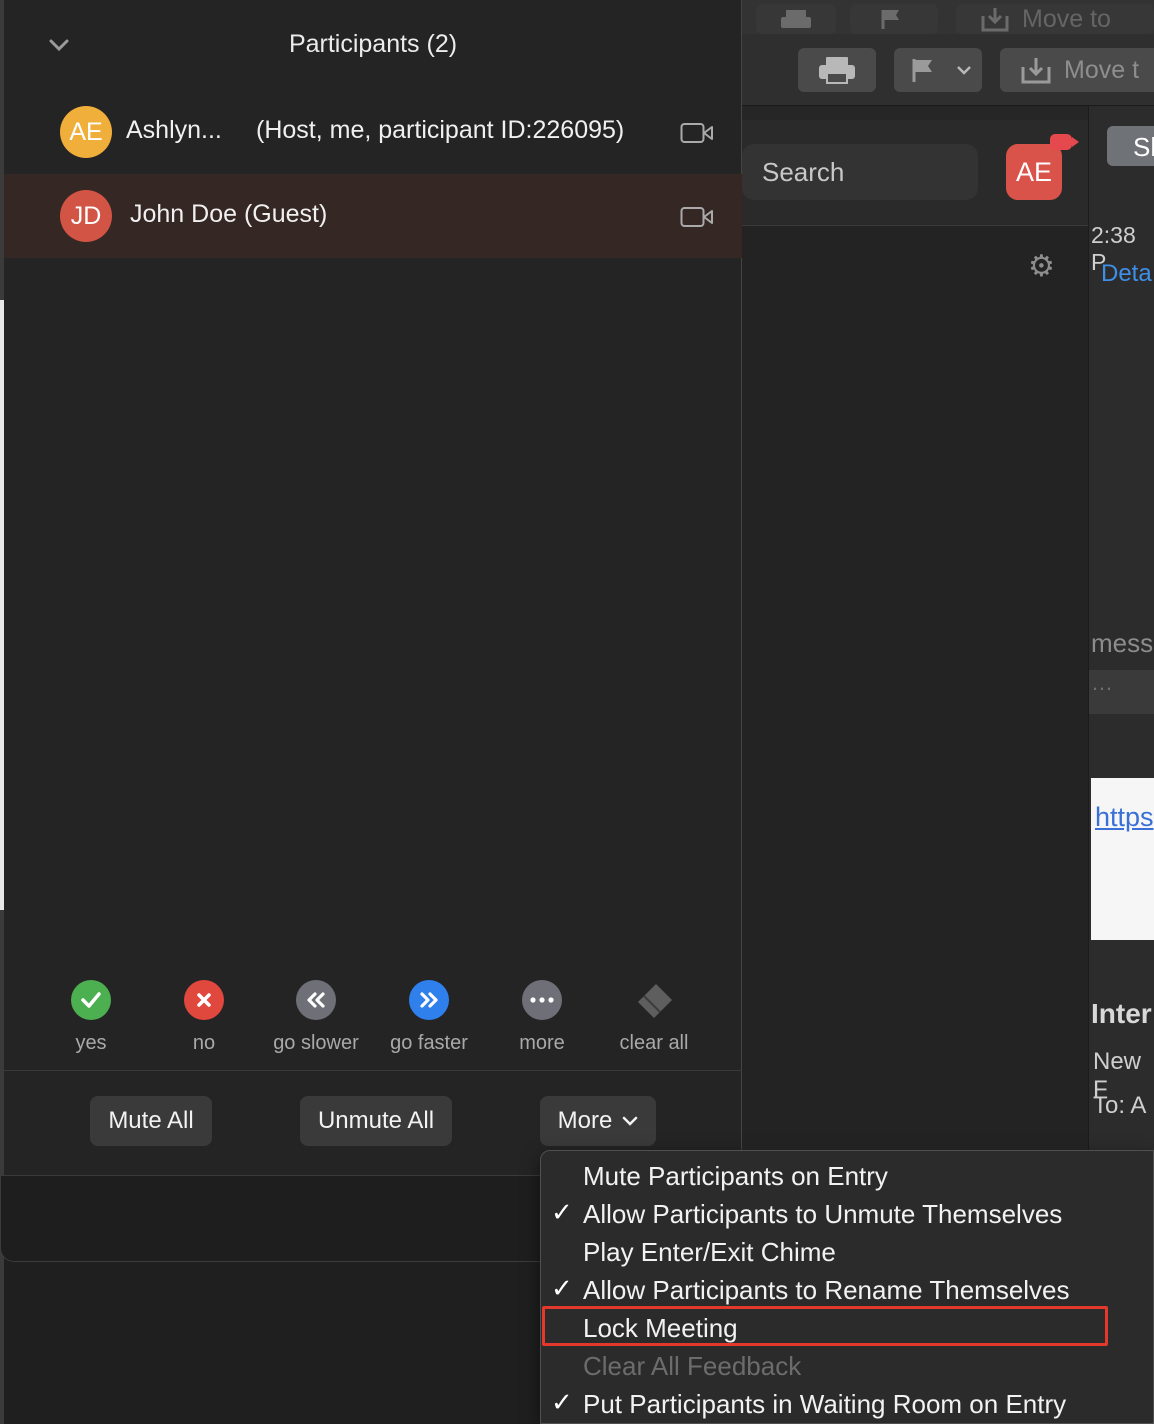  Describe the element at coordinates (429, 1000) in the screenshot. I see `fast-forward-icon` at that location.